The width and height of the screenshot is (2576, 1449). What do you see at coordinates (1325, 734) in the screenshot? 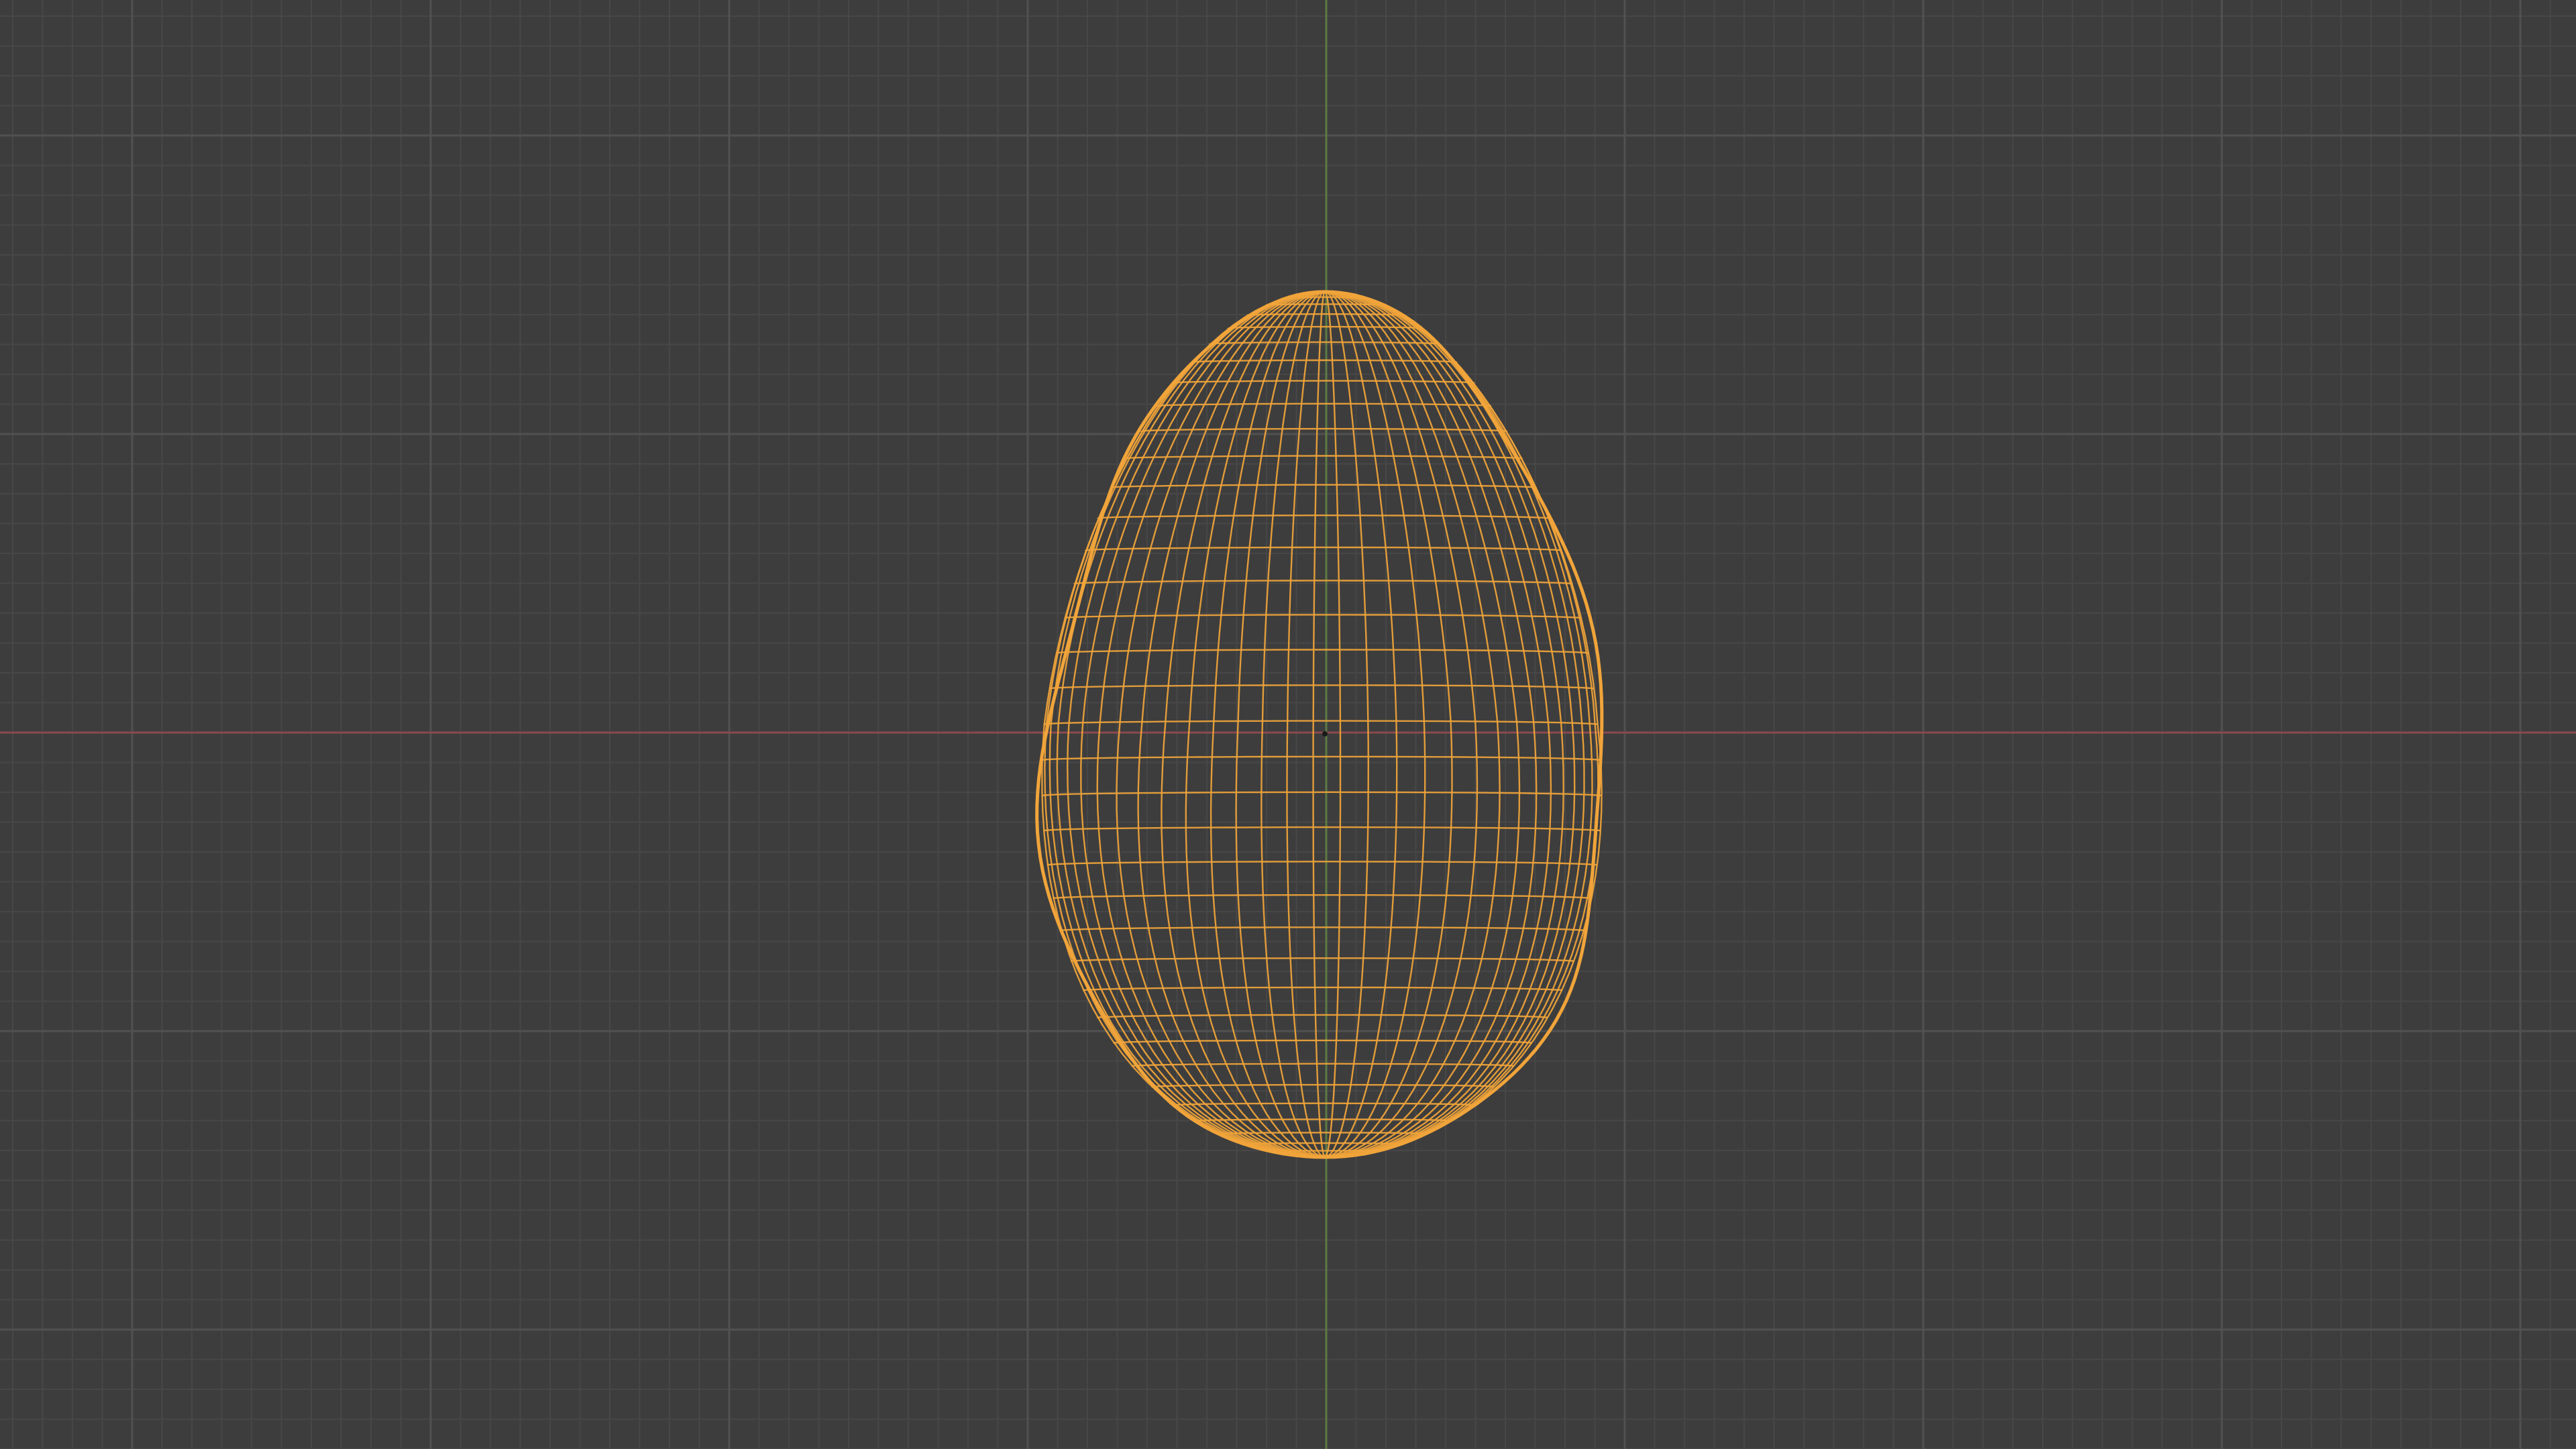
I see `object-origin-point` at bounding box center [1325, 734].